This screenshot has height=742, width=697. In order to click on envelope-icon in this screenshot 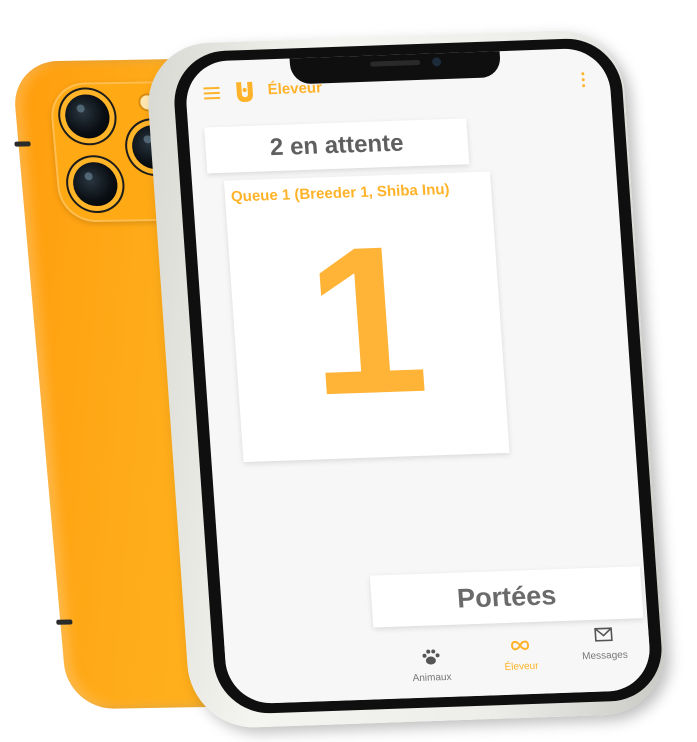, I will do `click(603, 634)`.